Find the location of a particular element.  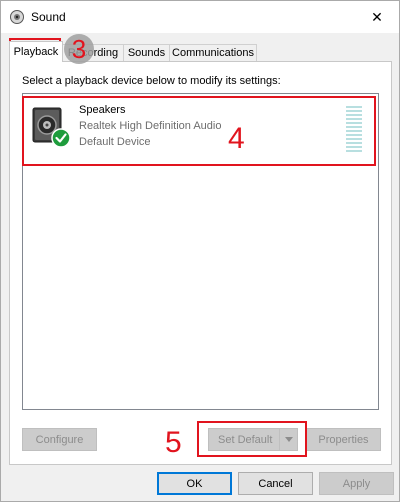

apply-button: Apply is located at coordinates (356, 483).